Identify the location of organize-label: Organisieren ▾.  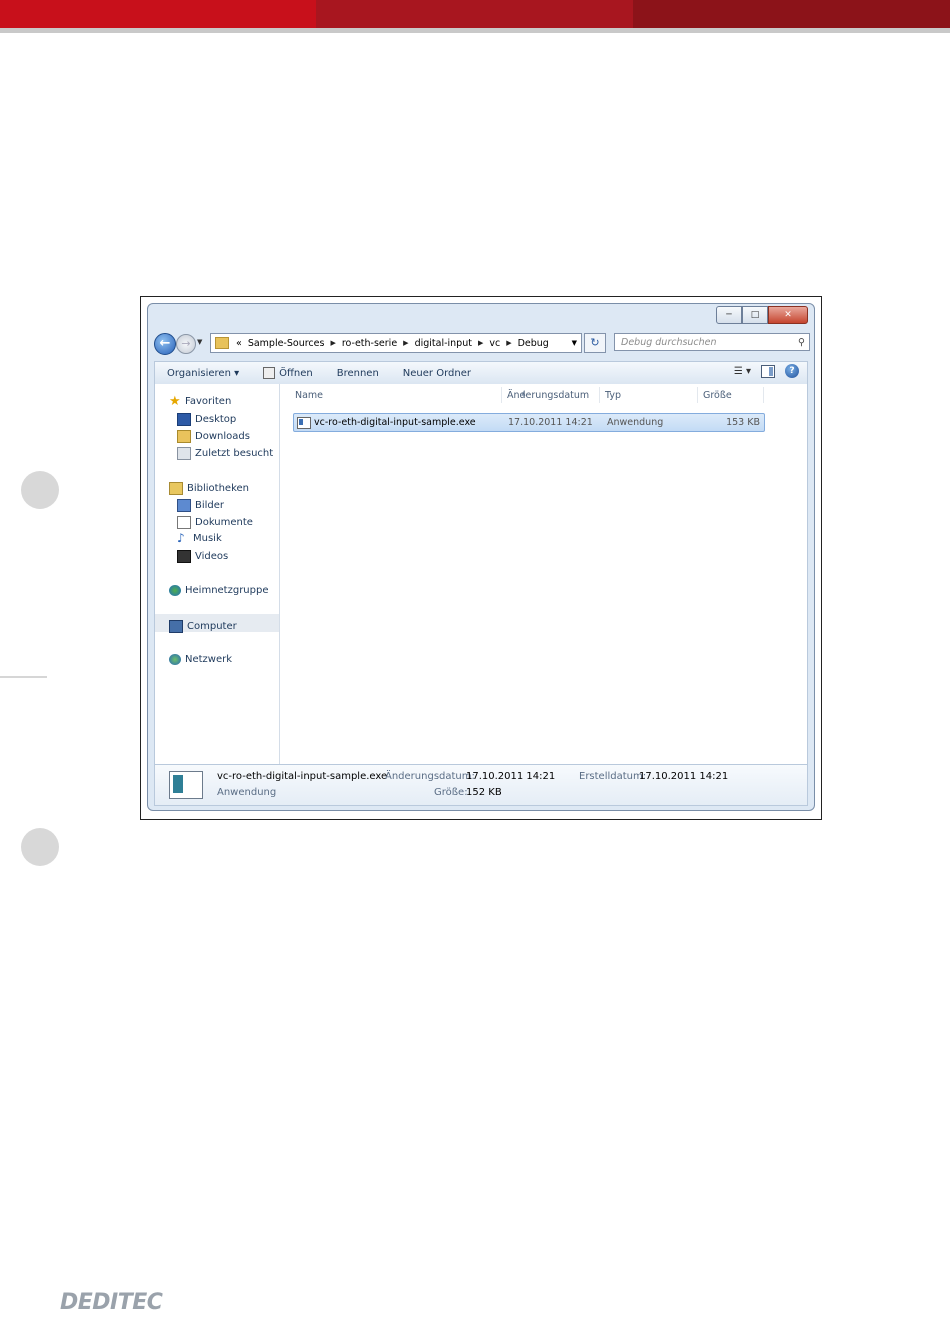
(203, 373).